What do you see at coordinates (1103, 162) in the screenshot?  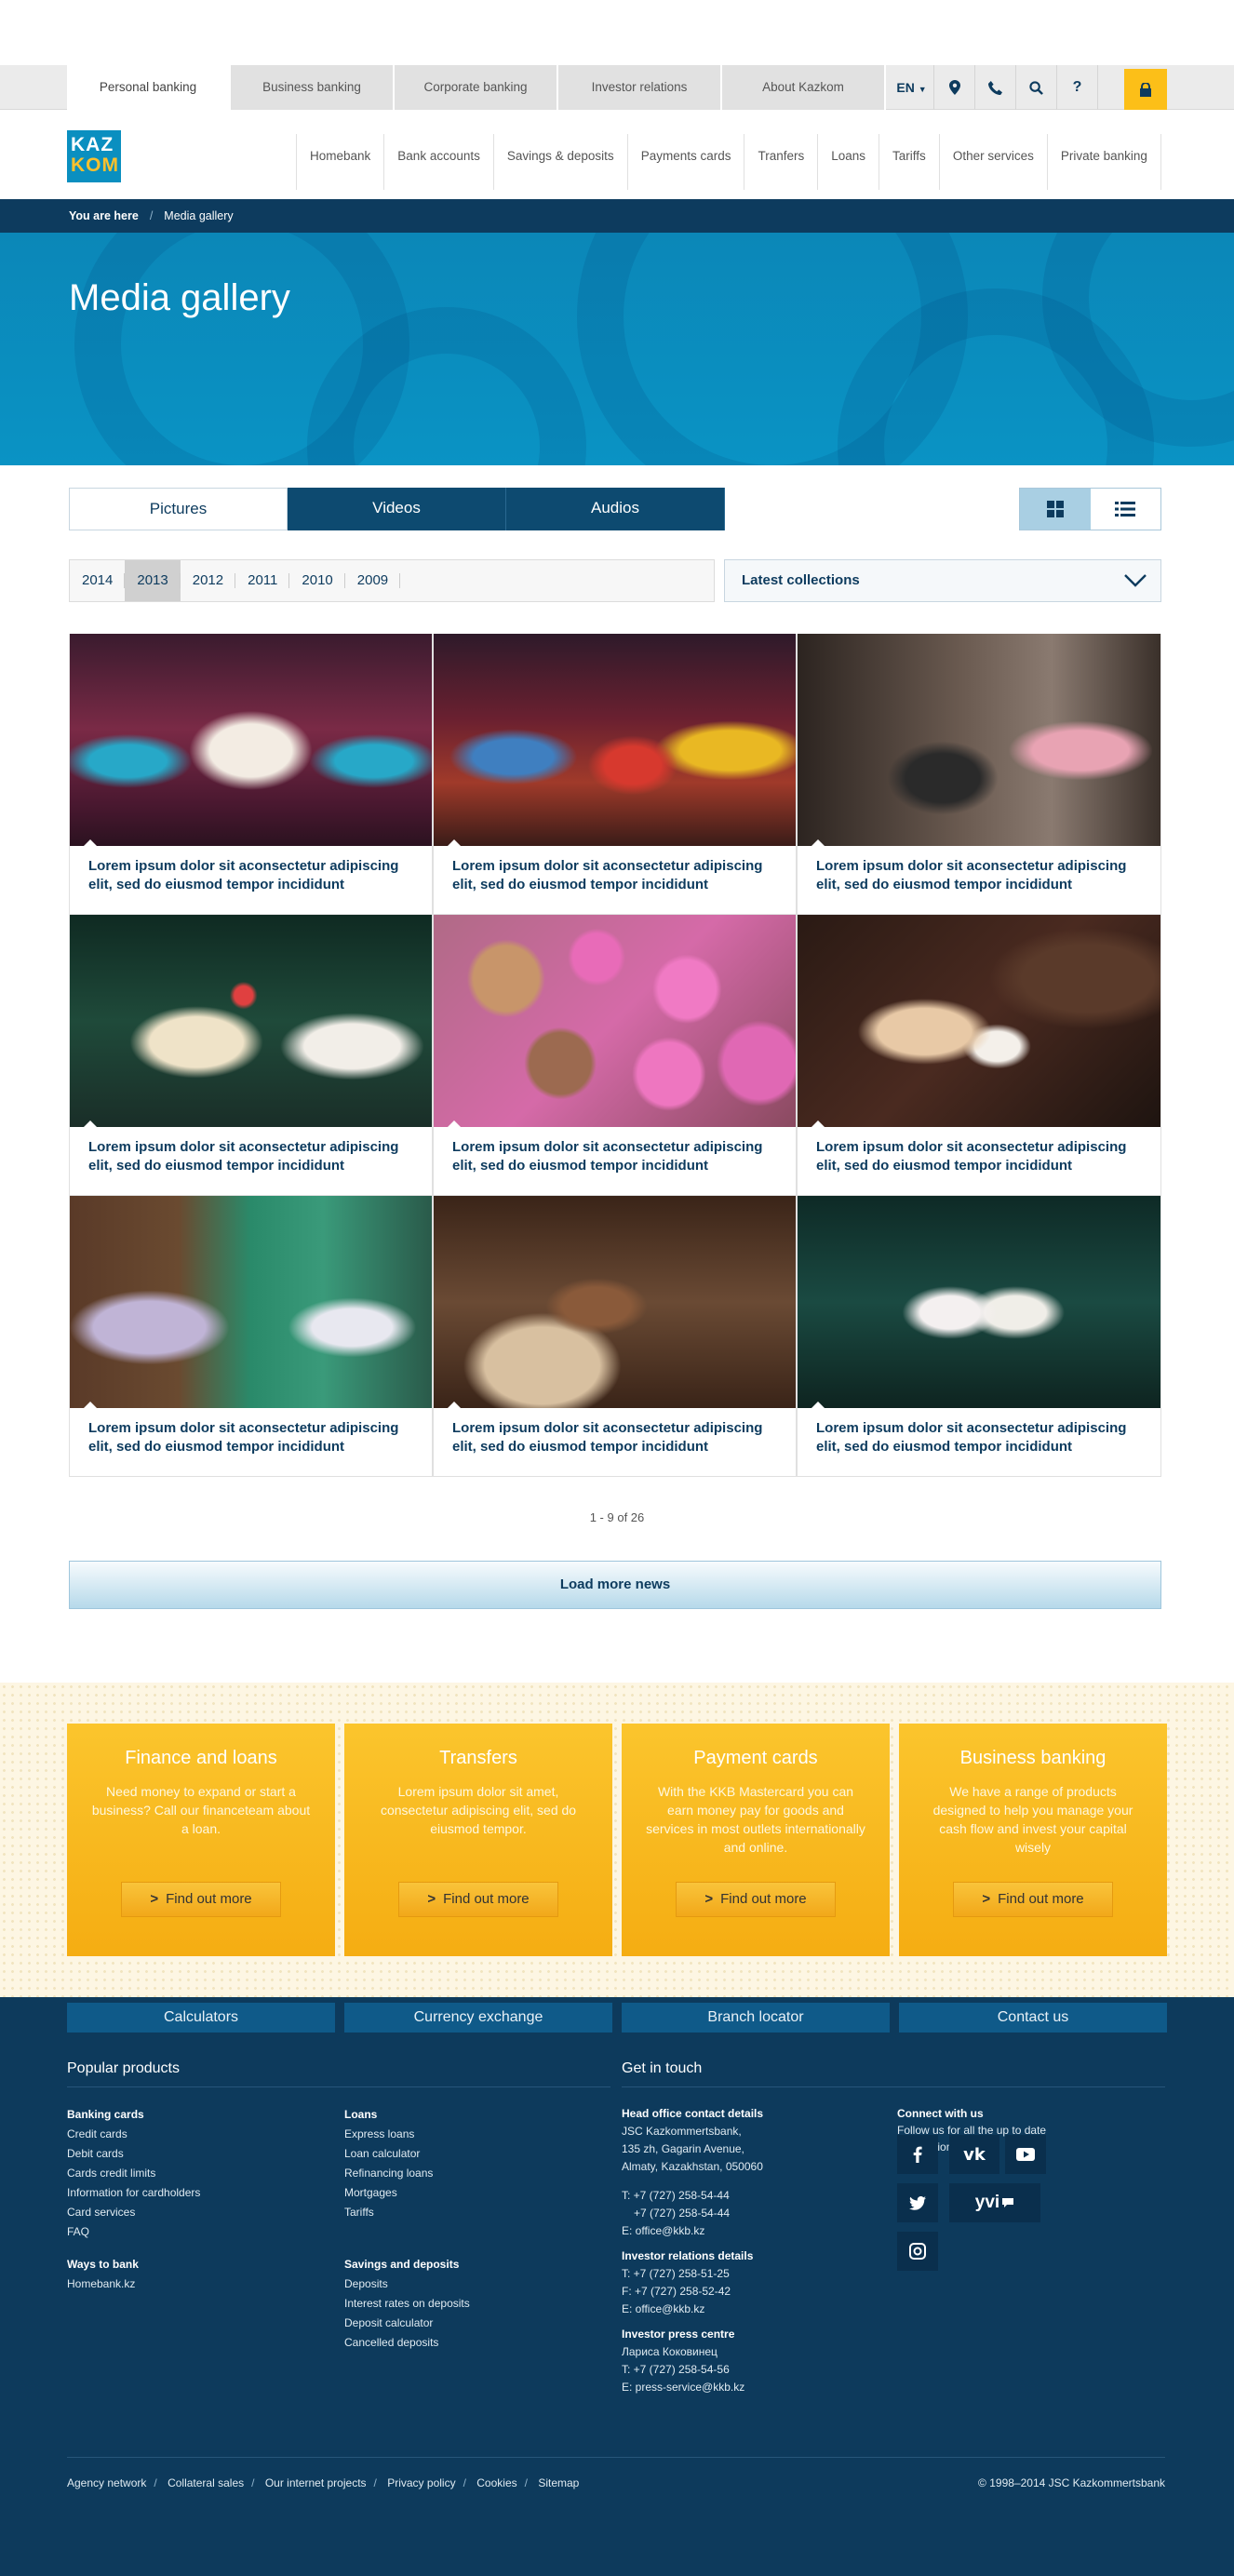 I see `nav-private-banking: Private banking` at bounding box center [1103, 162].